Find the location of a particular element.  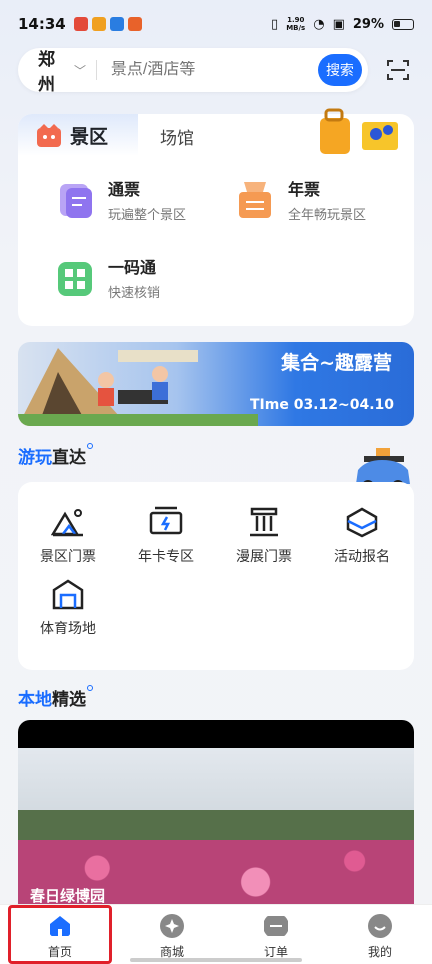

tab-scenic: 景区 is located at coordinates (78, 135).